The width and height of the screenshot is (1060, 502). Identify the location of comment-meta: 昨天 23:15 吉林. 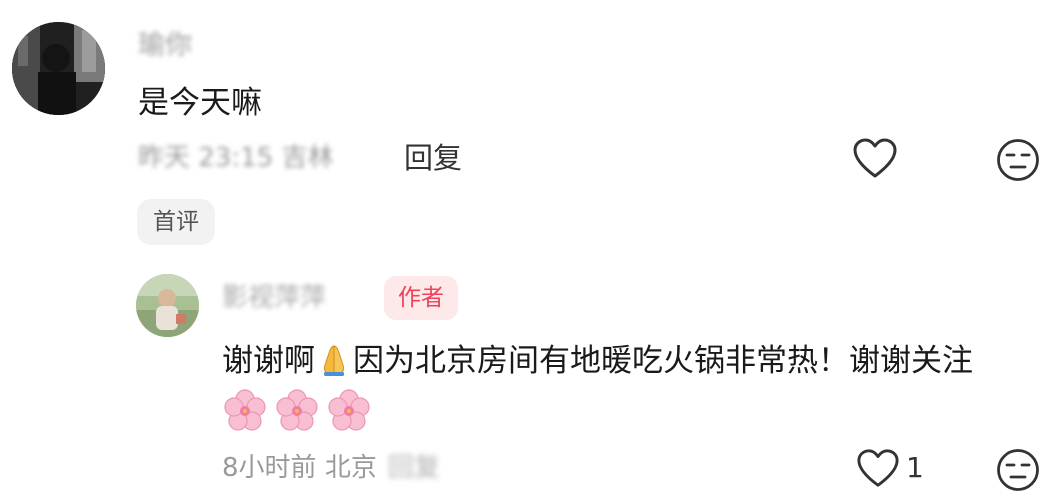
(235, 158).